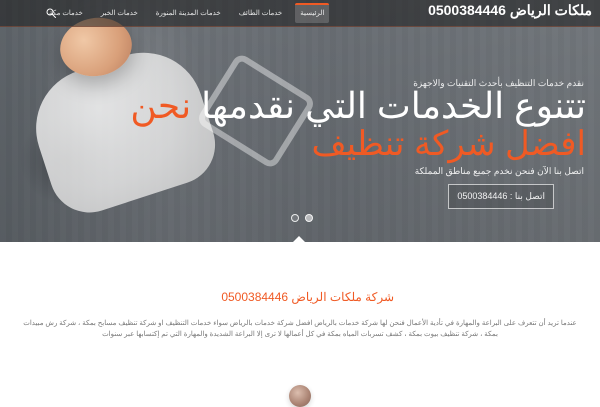 The height and width of the screenshot is (407, 600). I want to click on hero-title-line-1: تتنوع الخدمات التي نقدمها نحن, so click(306, 105).